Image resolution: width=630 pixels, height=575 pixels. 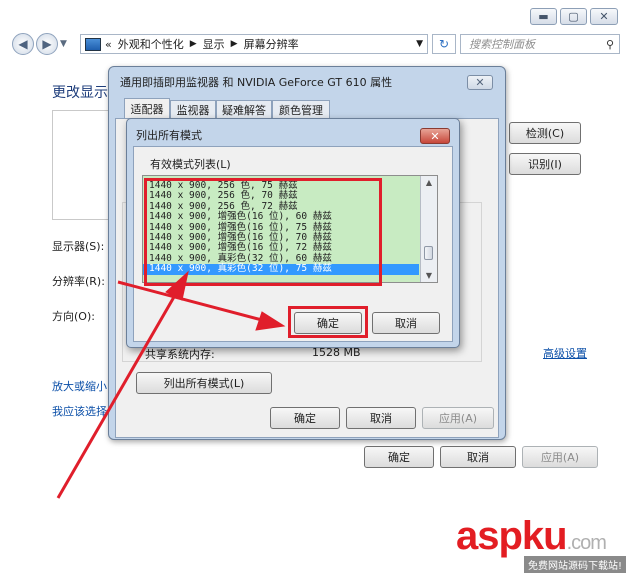 I want to click on watermark-tagline: 免费网站源码下载站!, so click(x=575, y=564).